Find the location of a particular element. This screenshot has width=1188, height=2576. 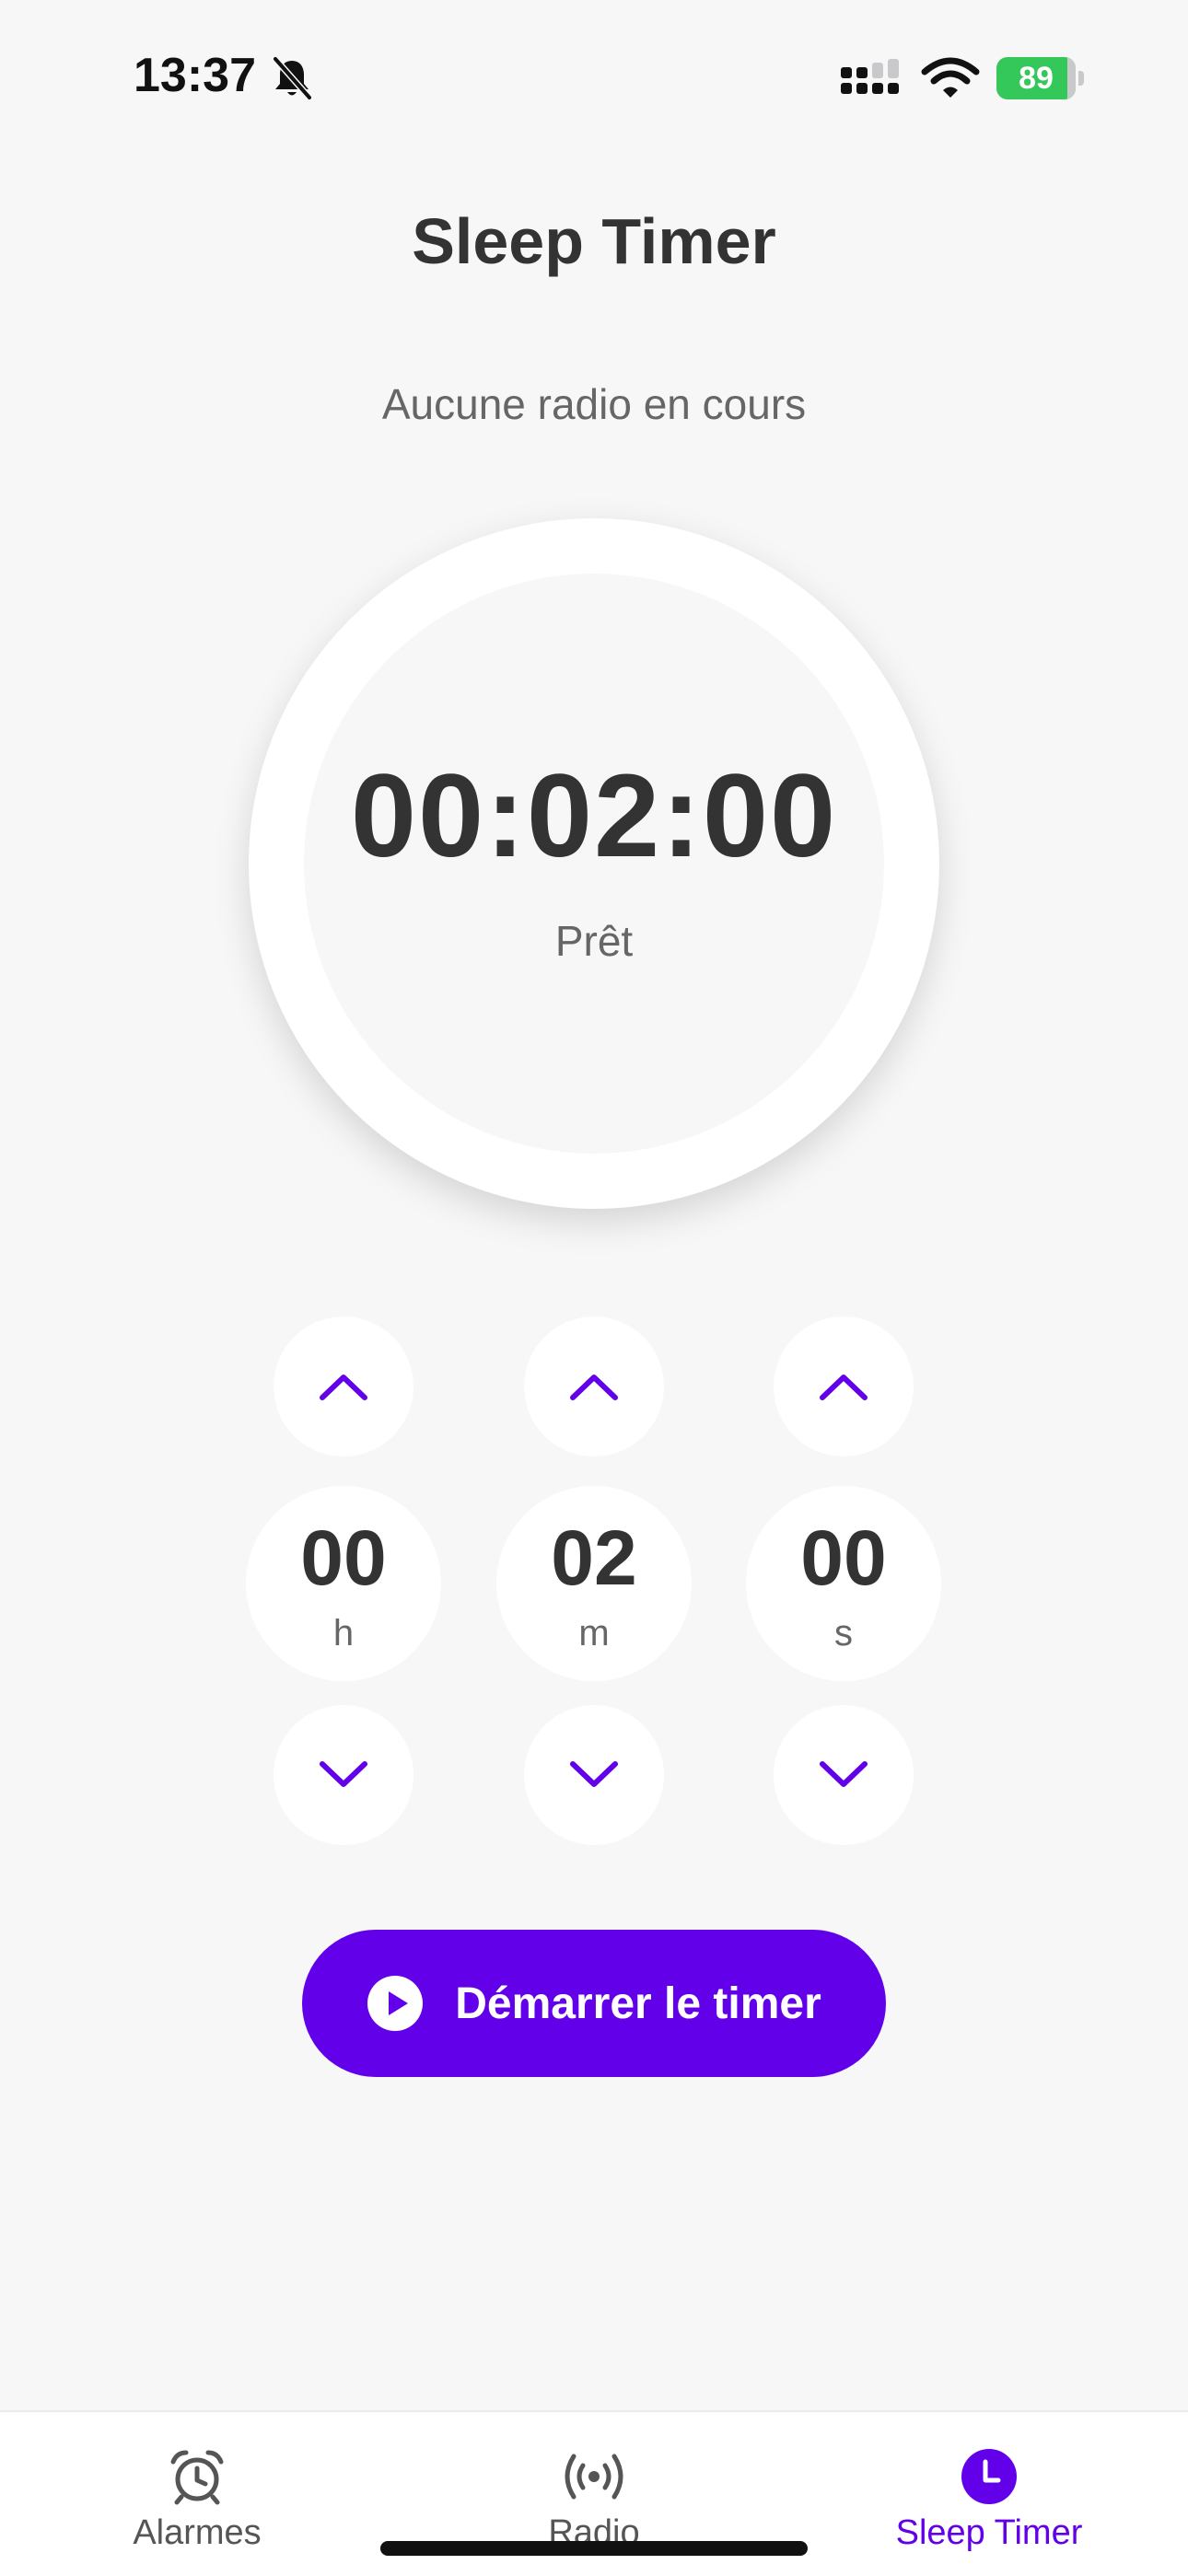

seconds-decrement-button is located at coordinates (844, 1775).